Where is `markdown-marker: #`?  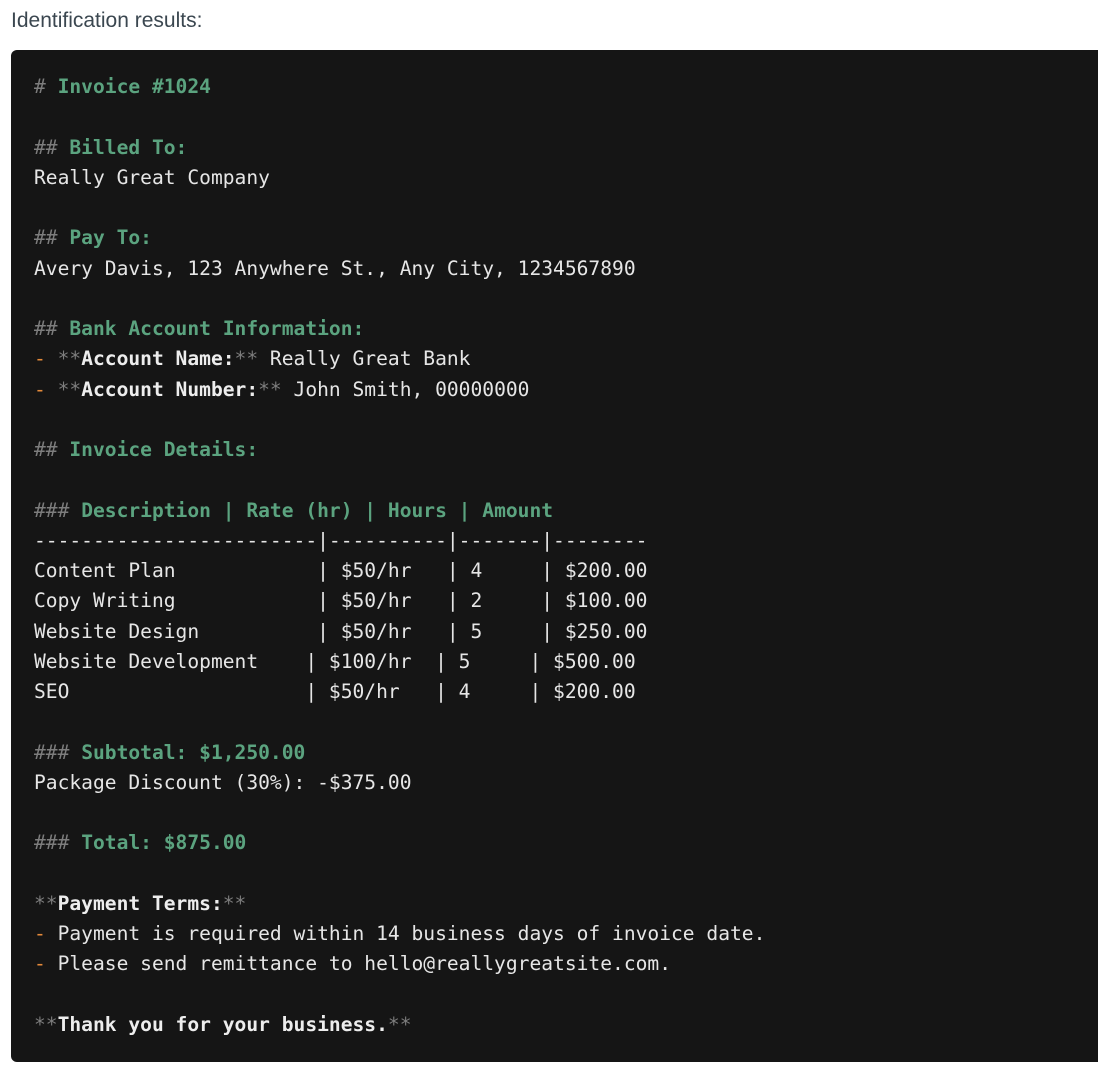
markdown-marker: # is located at coordinates (46, 86).